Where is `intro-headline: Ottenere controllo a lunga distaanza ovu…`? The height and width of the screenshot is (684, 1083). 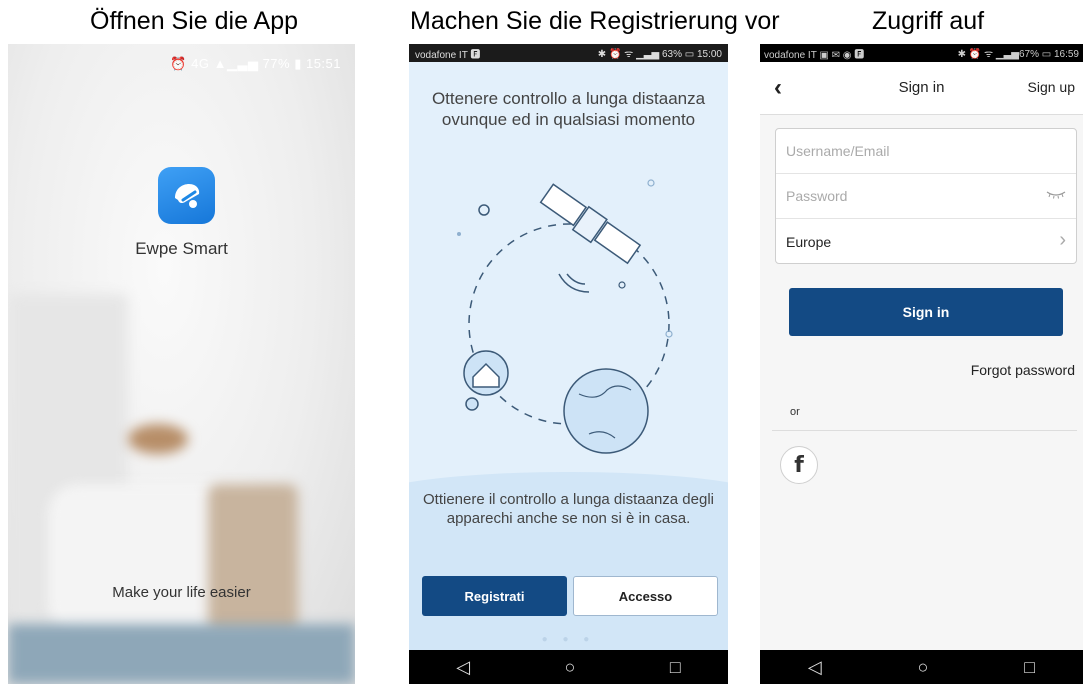 intro-headline: Ottenere controllo a lunga distaanza ovu… is located at coordinates (568, 109).